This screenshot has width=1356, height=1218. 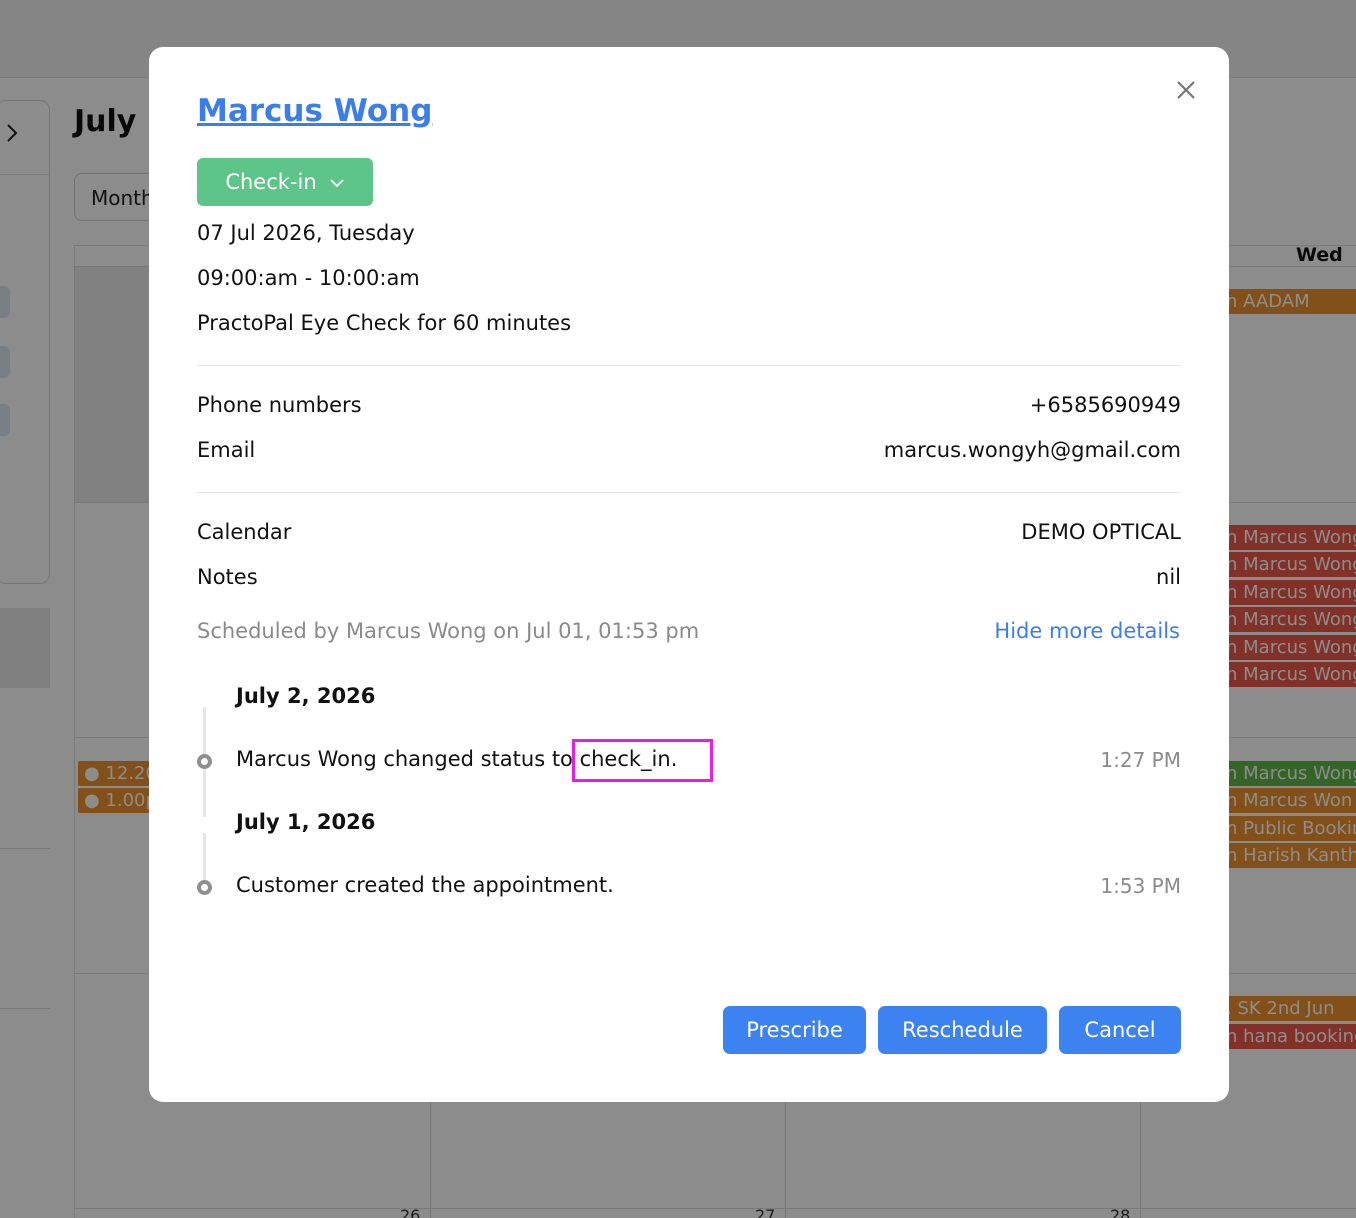 What do you see at coordinates (1087, 631) in the screenshot?
I see `hide-more-details-link: Hide more details` at bounding box center [1087, 631].